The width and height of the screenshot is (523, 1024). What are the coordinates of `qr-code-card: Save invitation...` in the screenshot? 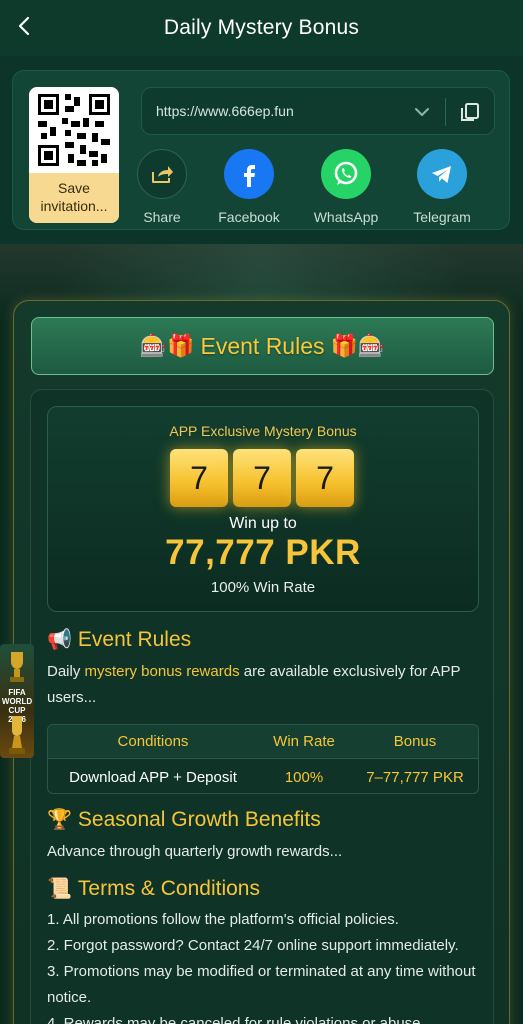 It's located at (74, 155).